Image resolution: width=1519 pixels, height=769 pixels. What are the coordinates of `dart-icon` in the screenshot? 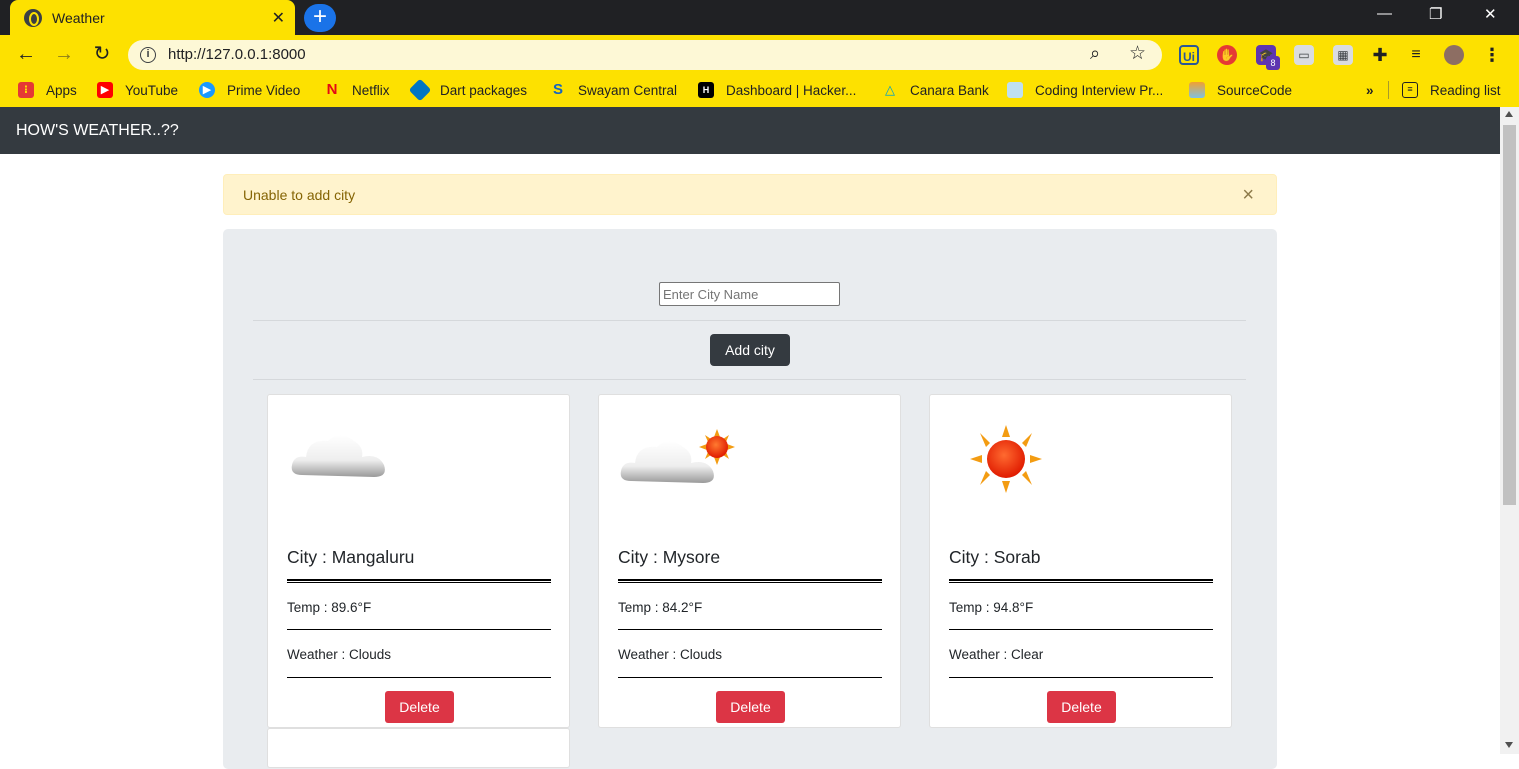 It's located at (420, 90).